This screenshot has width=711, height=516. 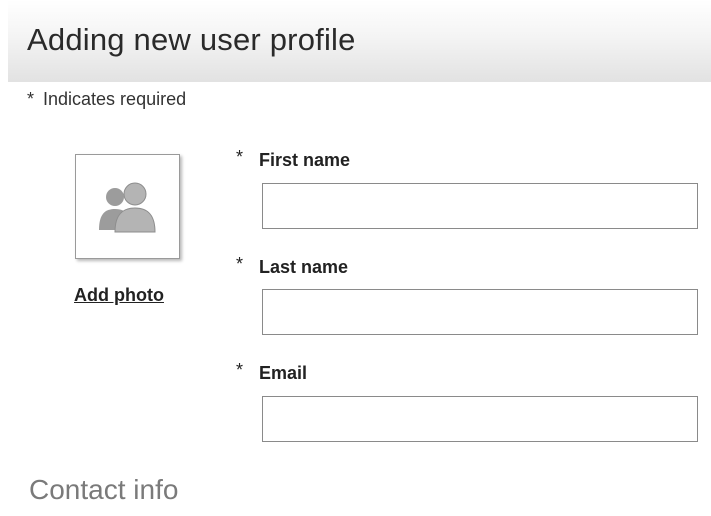 I want to click on email-label: * Email, so click(x=272, y=372).